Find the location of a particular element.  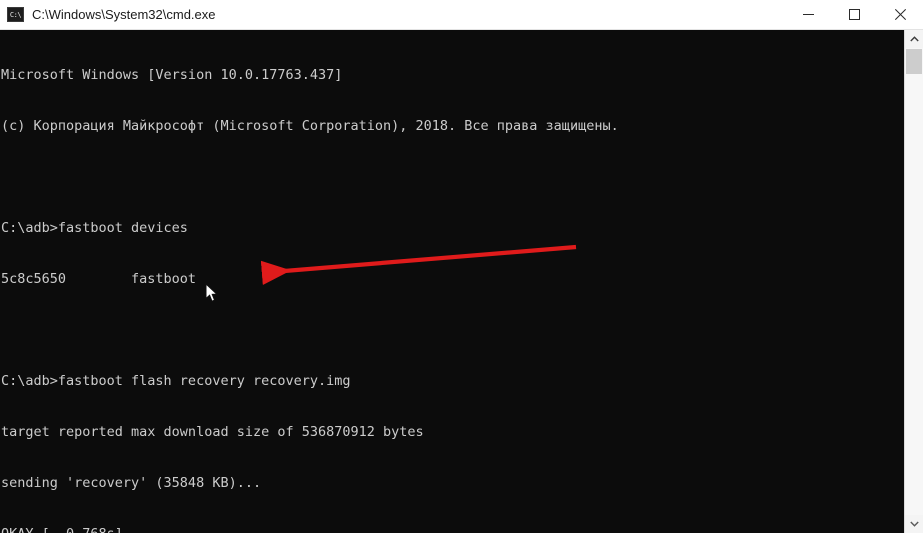

close-icon is located at coordinates (900, 14).